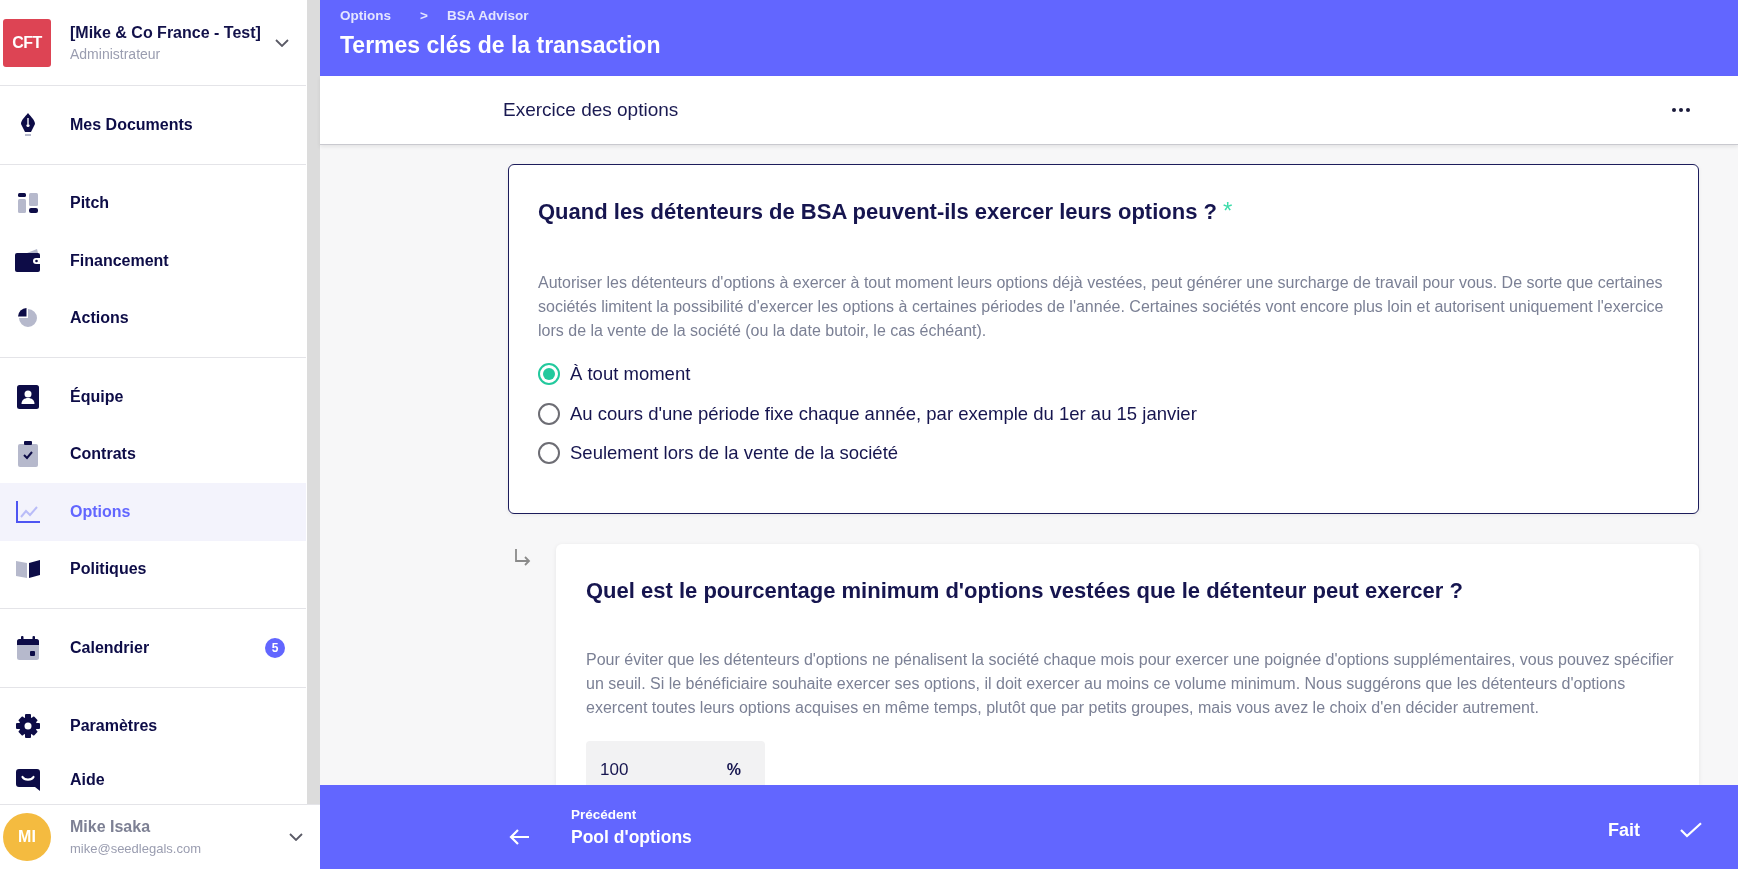 The width and height of the screenshot is (1738, 869). I want to click on wallet-icon, so click(27, 261).